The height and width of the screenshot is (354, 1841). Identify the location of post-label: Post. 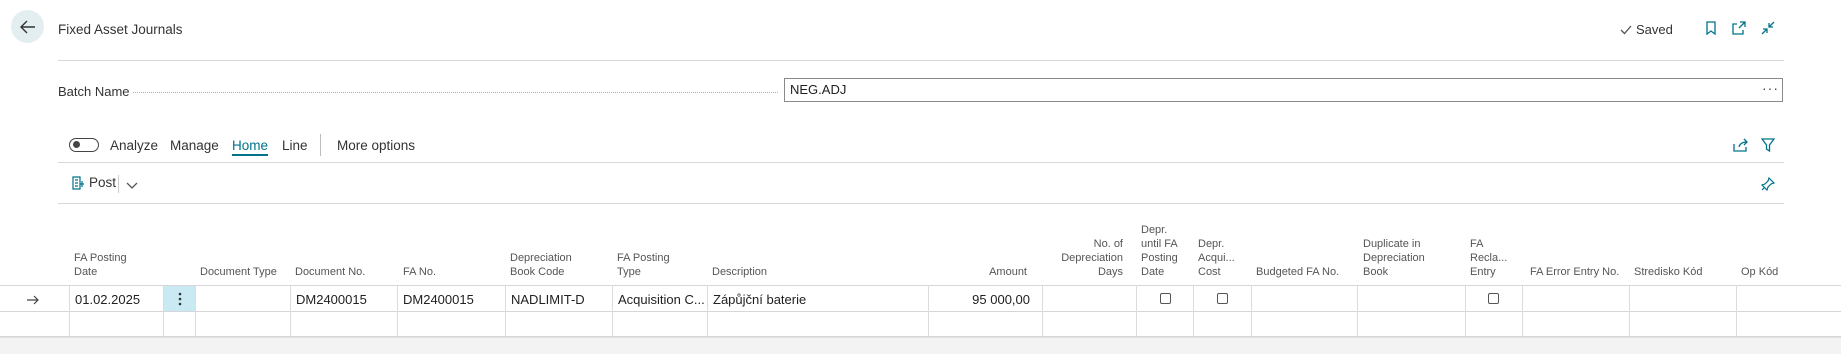
(103, 182).